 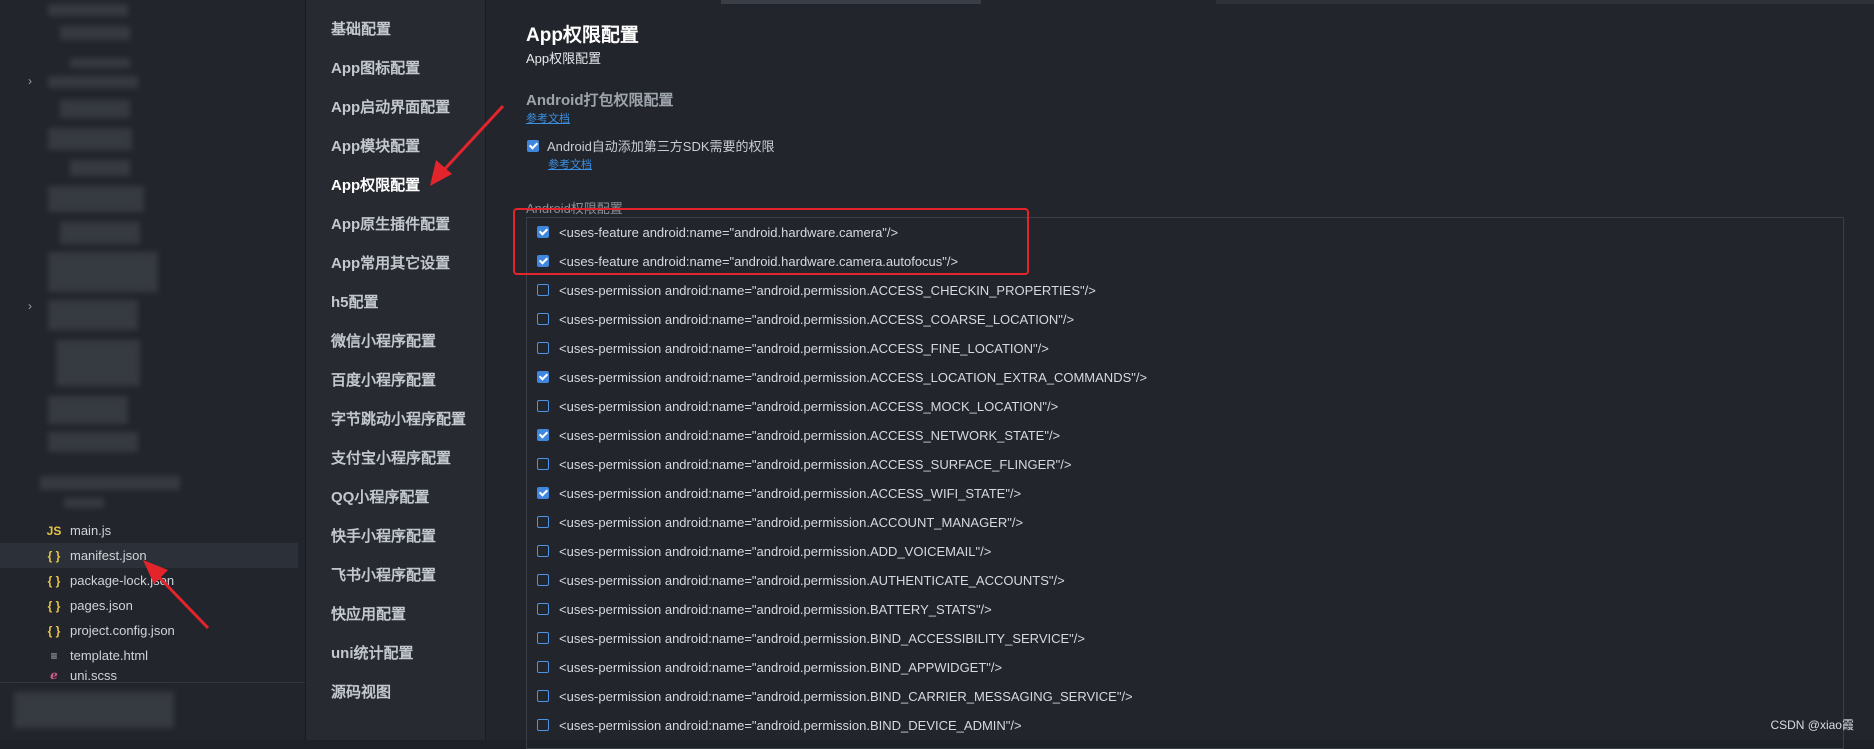 What do you see at coordinates (383, 340) in the screenshot?
I see `nav-item-weixin-mp: 微信小程序配置` at bounding box center [383, 340].